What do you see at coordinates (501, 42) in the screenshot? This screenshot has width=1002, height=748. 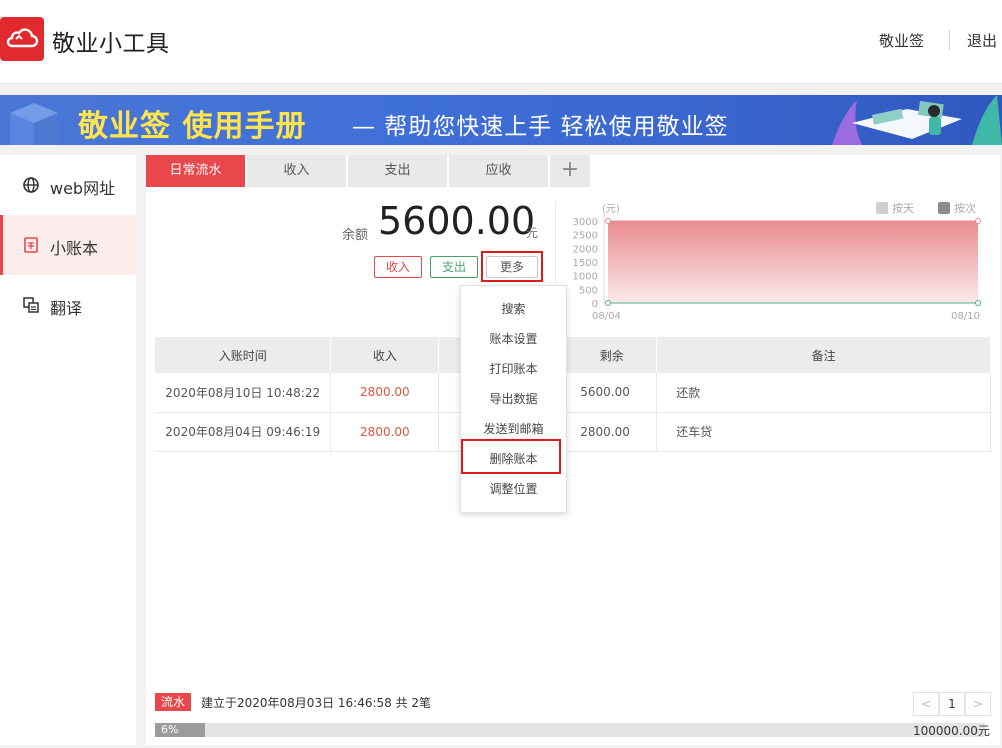 I see `top-header: 敬业小工具 敬业签 退出` at bounding box center [501, 42].